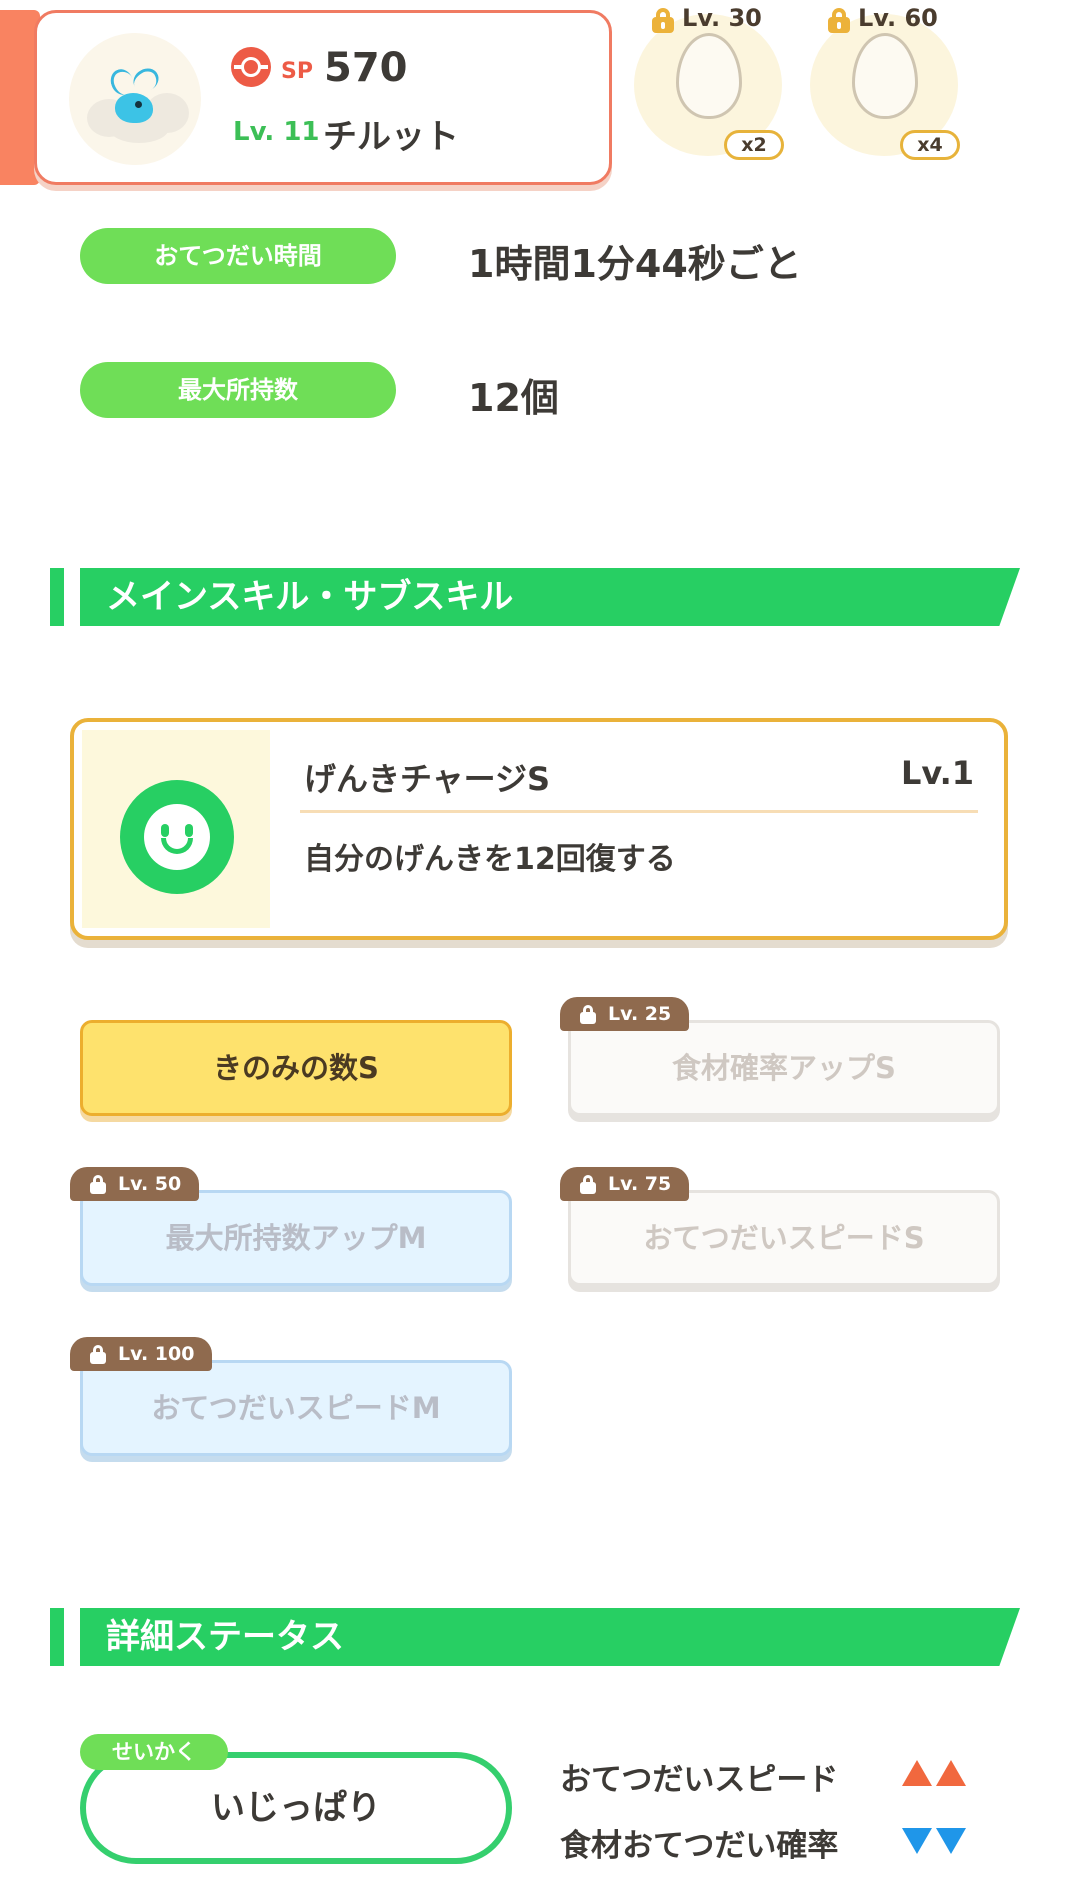  Describe the element at coordinates (784, 1068) in the screenshot. I see `sub-skill-2: 食材確率アップS` at that location.